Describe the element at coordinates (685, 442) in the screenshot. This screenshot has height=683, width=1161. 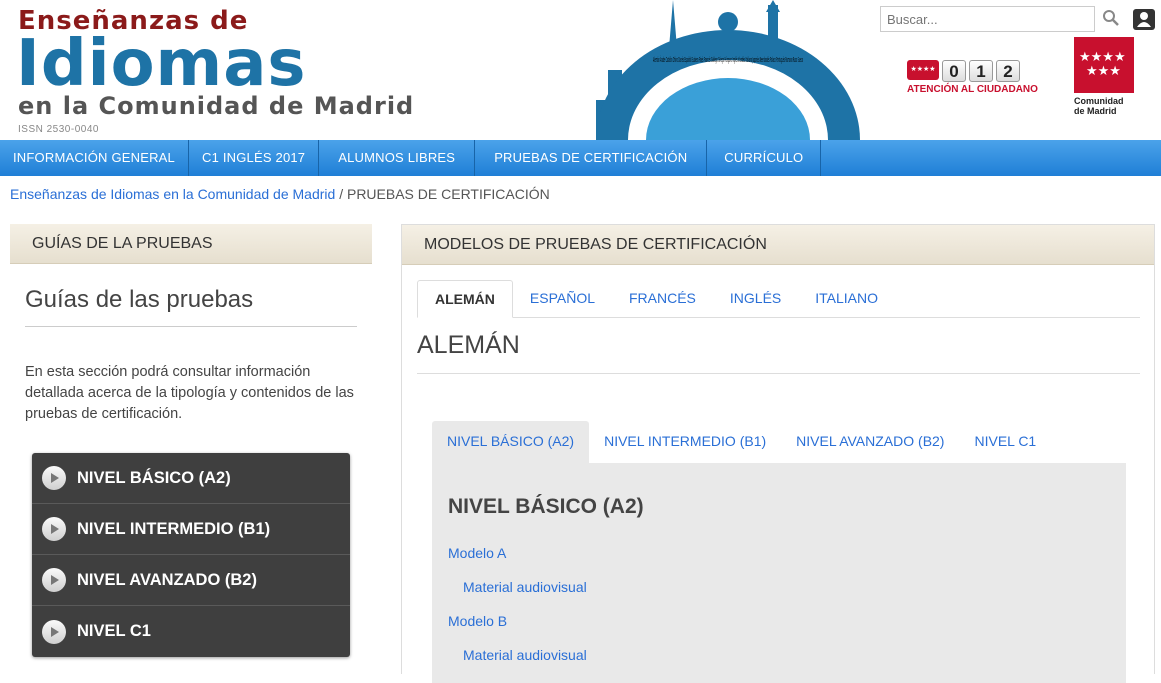
I see `tab-nivel-intermedio: NIVEL INTERMEDIO (B1)` at that location.